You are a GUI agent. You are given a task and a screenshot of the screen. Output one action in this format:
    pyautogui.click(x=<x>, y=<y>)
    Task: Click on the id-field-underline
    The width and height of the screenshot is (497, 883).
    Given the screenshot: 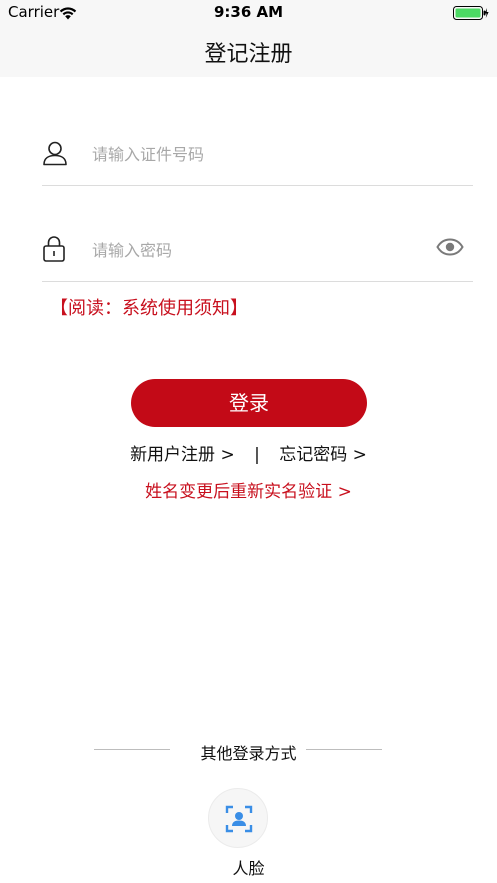 What is the action you would take?
    pyautogui.click(x=257, y=185)
    